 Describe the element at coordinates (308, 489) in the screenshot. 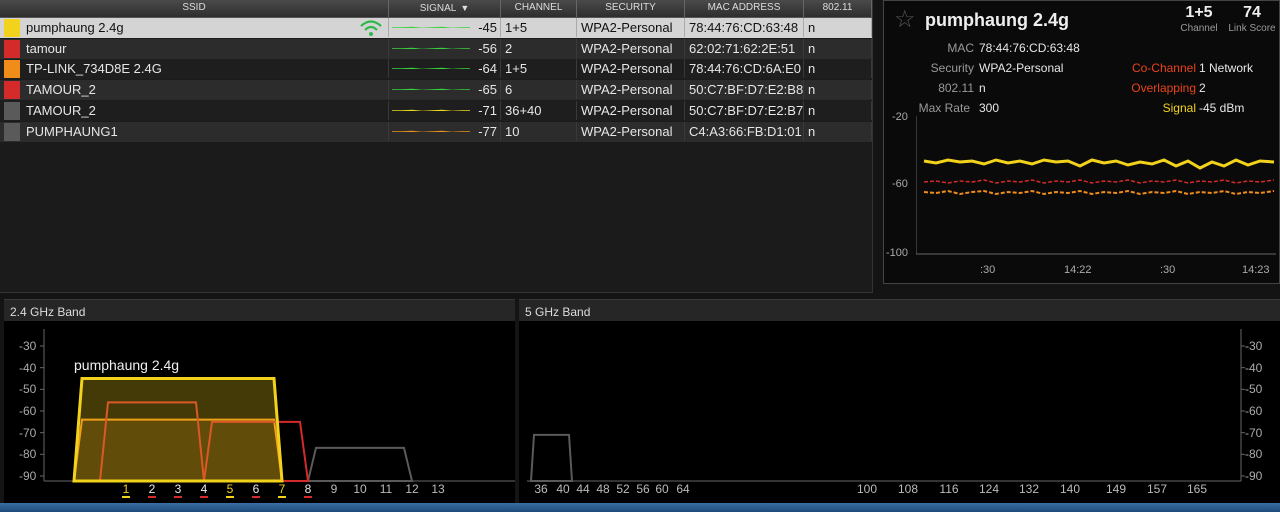

I see `channel-label: 8` at that location.